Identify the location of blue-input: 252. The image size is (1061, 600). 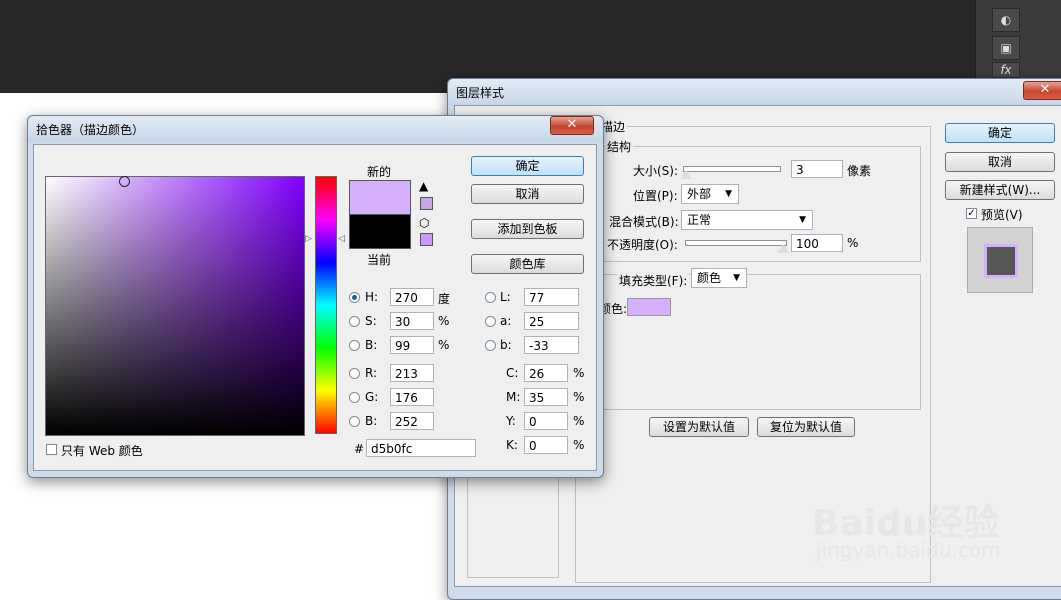
(412, 421).